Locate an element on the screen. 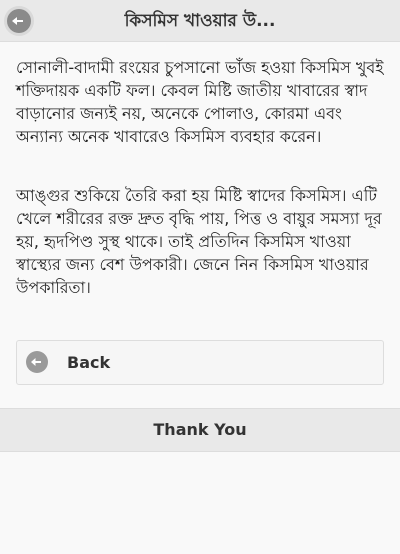  header-back-button is located at coordinates (19, 21).